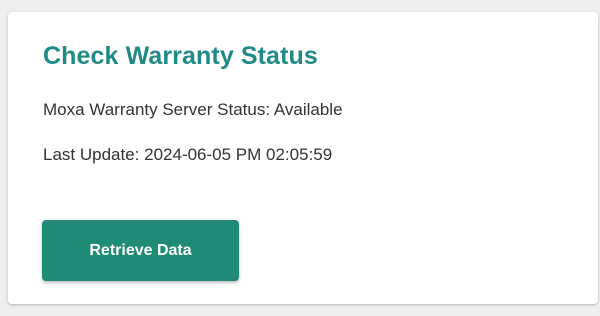 The height and width of the screenshot is (316, 600). Describe the element at coordinates (188, 154) in the screenshot. I see `last-update-text: Last Update: 2024-06-05 PM 02:05:59` at that location.